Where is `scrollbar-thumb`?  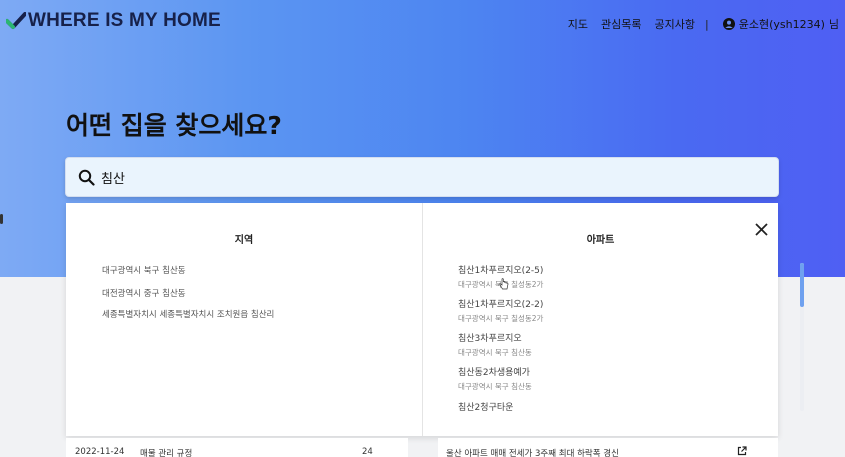
scrollbar-thumb is located at coordinates (802, 285).